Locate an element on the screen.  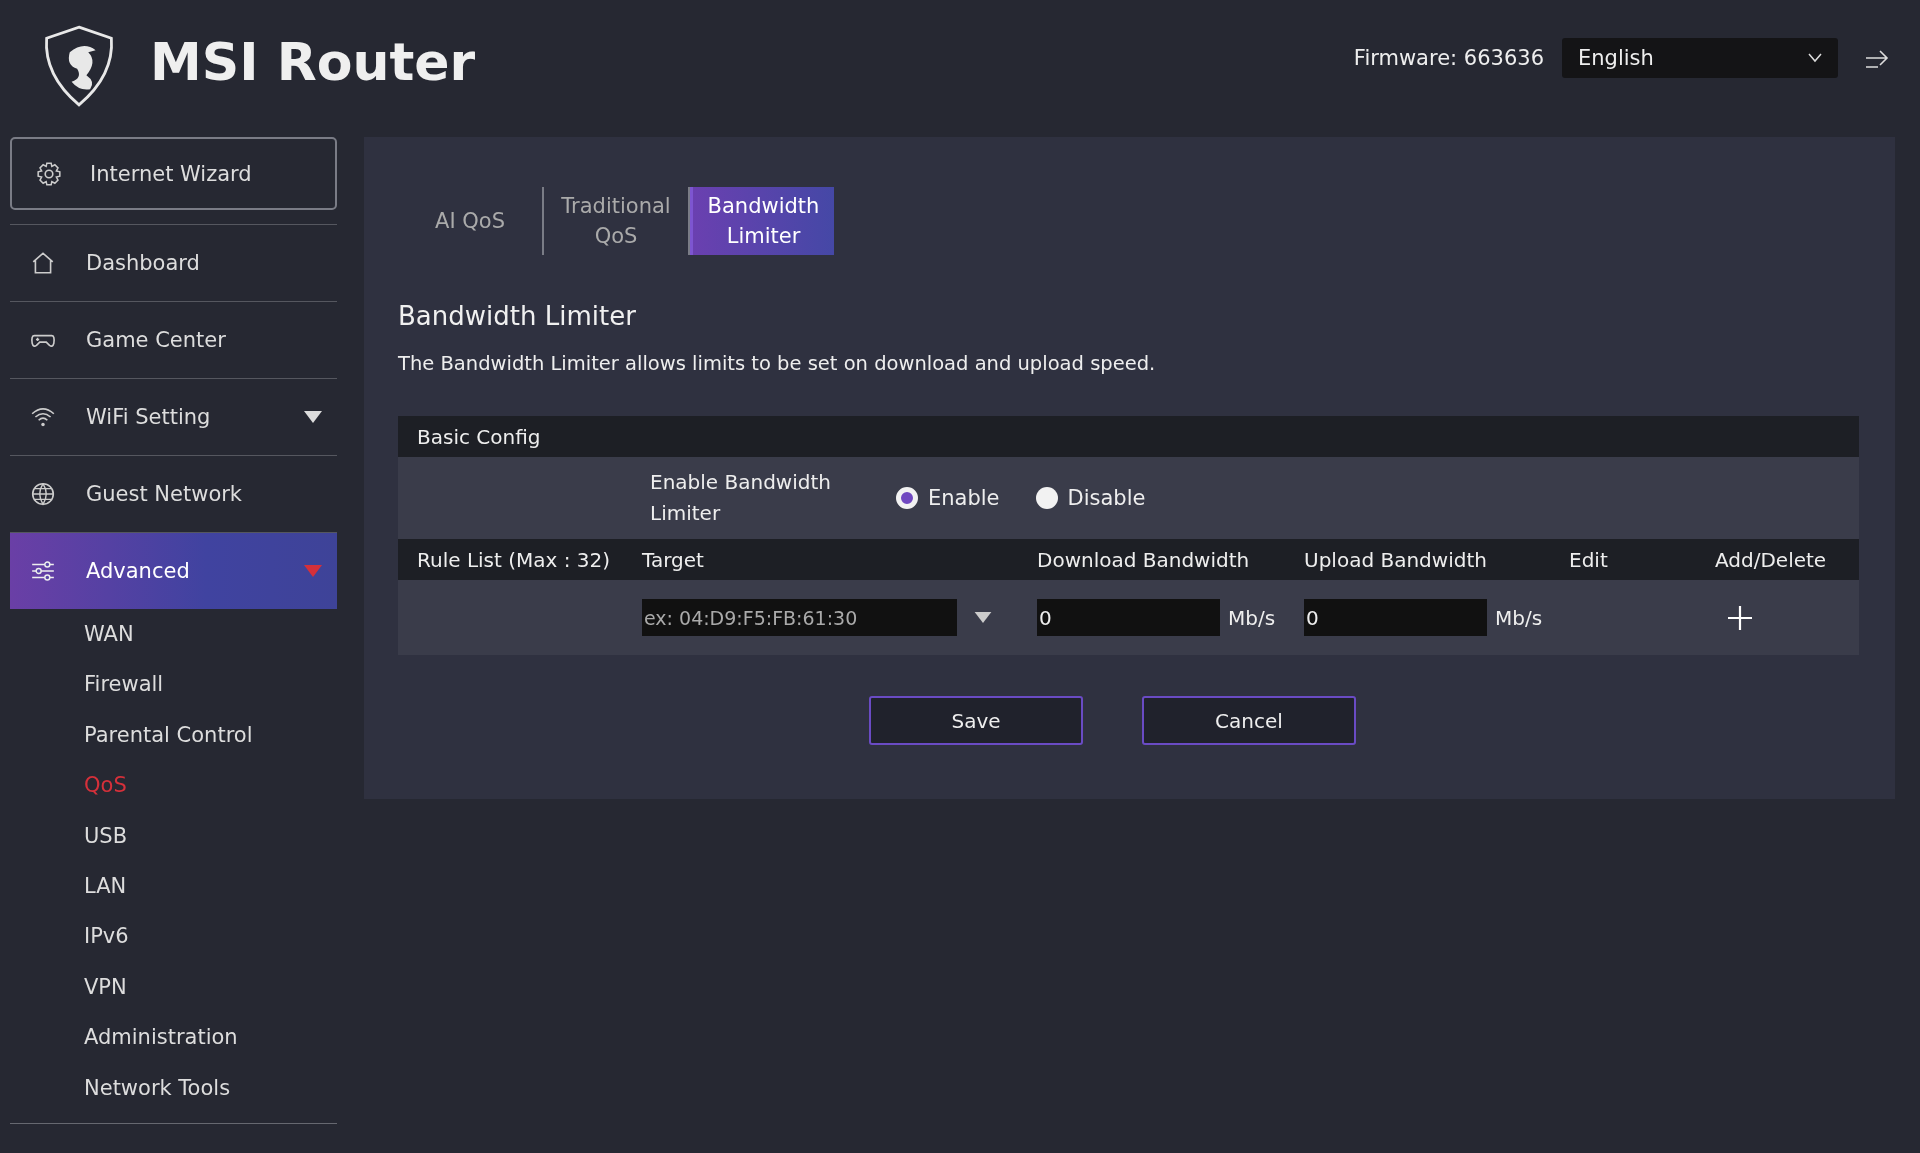
save-button: Save is located at coordinates (976, 720).